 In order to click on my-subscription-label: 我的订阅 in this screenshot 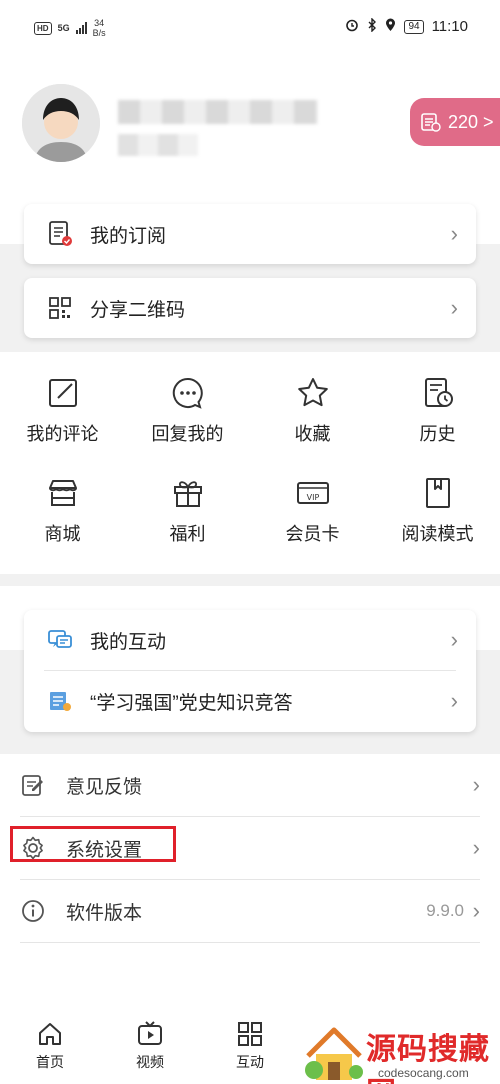, I will do `click(128, 236)`.